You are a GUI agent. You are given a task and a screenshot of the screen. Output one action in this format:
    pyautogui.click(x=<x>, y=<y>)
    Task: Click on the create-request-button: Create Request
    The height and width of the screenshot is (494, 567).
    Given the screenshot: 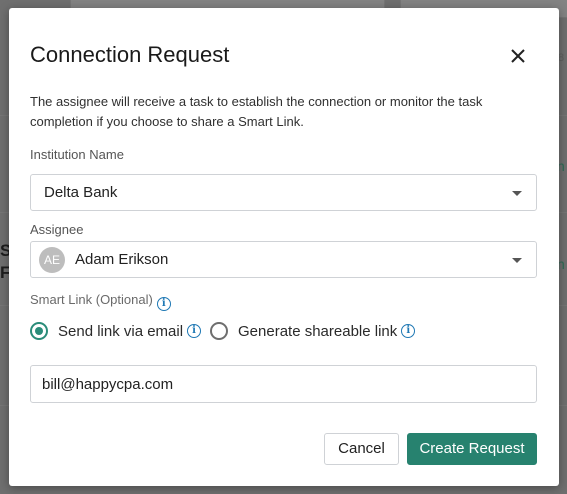 What is the action you would take?
    pyautogui.click(x=472, y=449)
    